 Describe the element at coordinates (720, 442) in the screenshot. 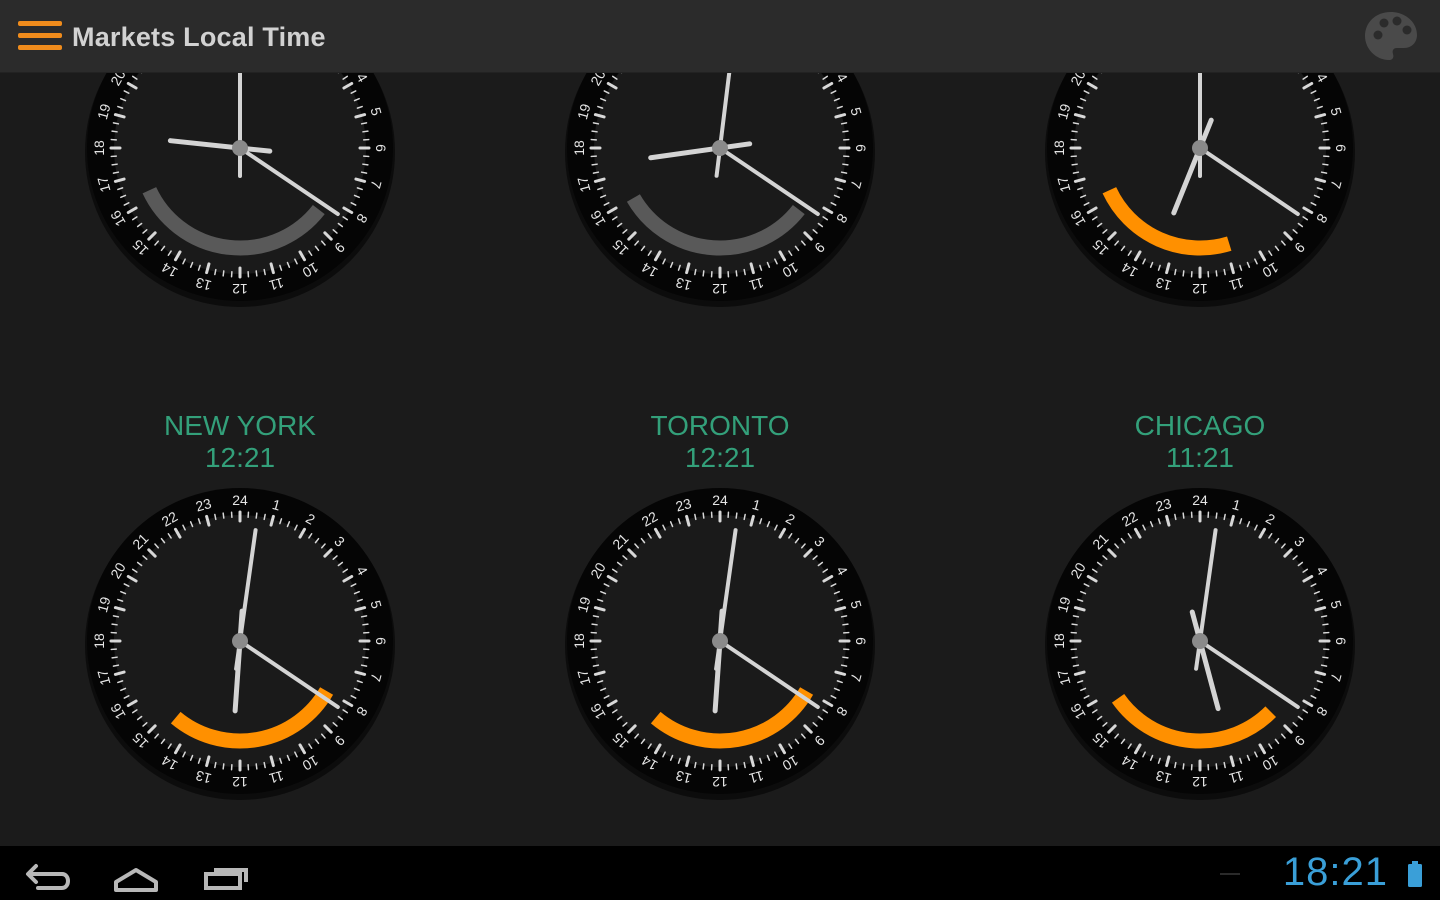

I see `city-label: TORONTO 12:21` at that location.